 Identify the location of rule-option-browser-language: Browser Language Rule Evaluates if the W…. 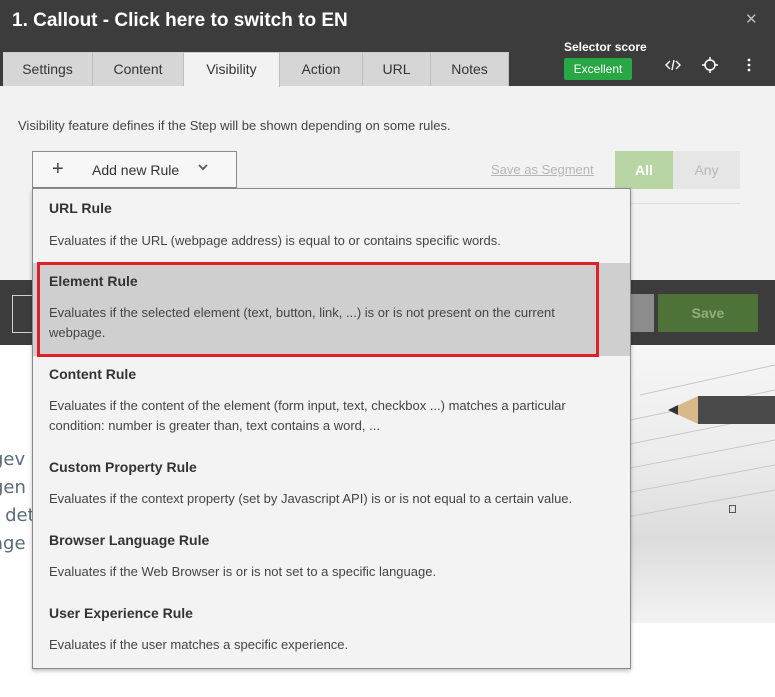
(331, 558).